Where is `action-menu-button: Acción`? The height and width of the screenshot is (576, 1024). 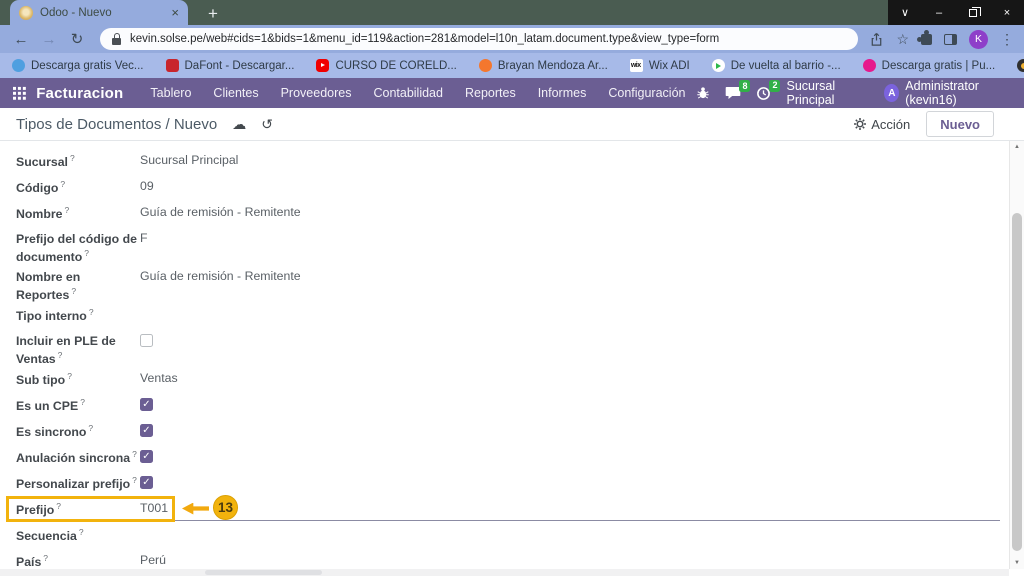 action-menu-button: Acción is located at coordinates (882, 124).